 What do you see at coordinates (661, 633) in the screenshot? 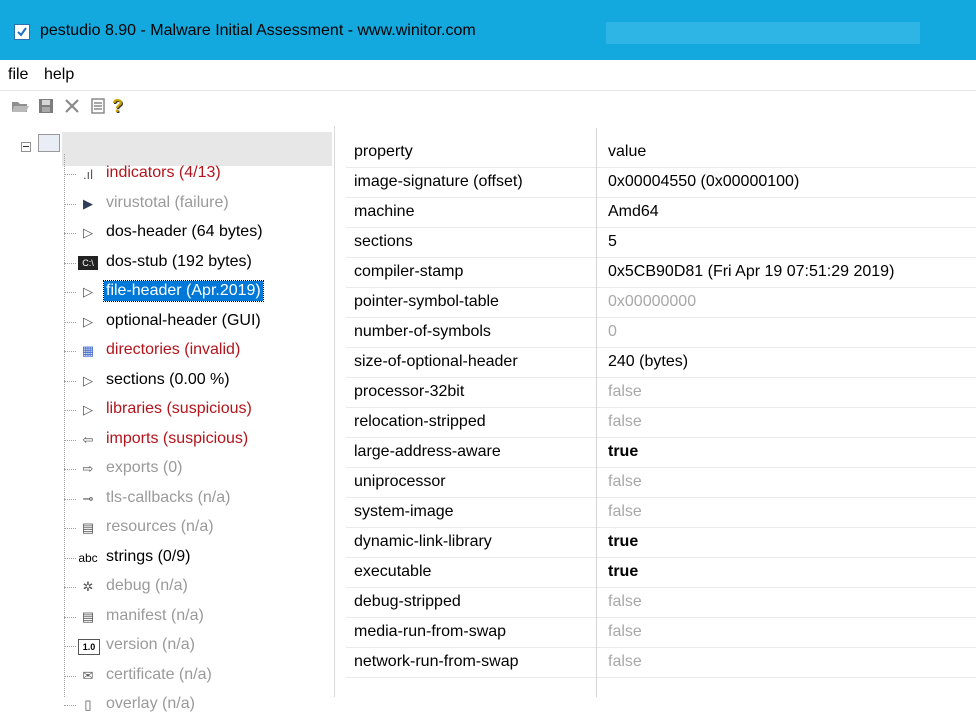
I see `table-row: media-run-from-swap false` at bounding box center [661, 633].